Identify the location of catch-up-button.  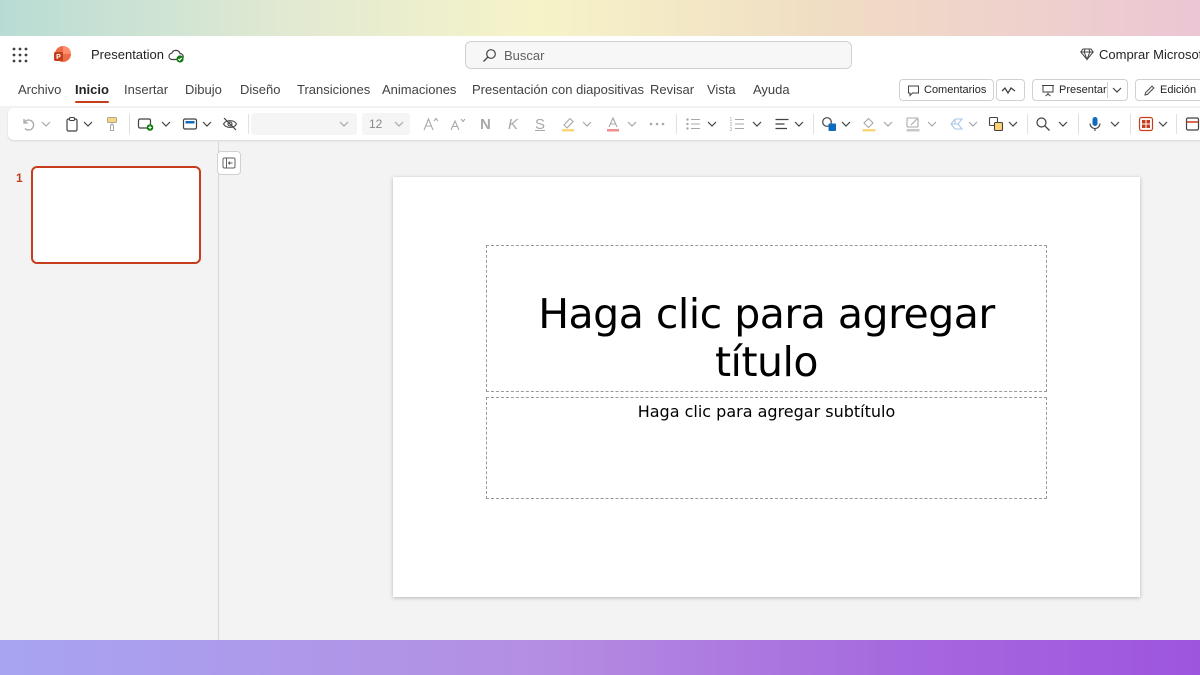
(1010, 90).